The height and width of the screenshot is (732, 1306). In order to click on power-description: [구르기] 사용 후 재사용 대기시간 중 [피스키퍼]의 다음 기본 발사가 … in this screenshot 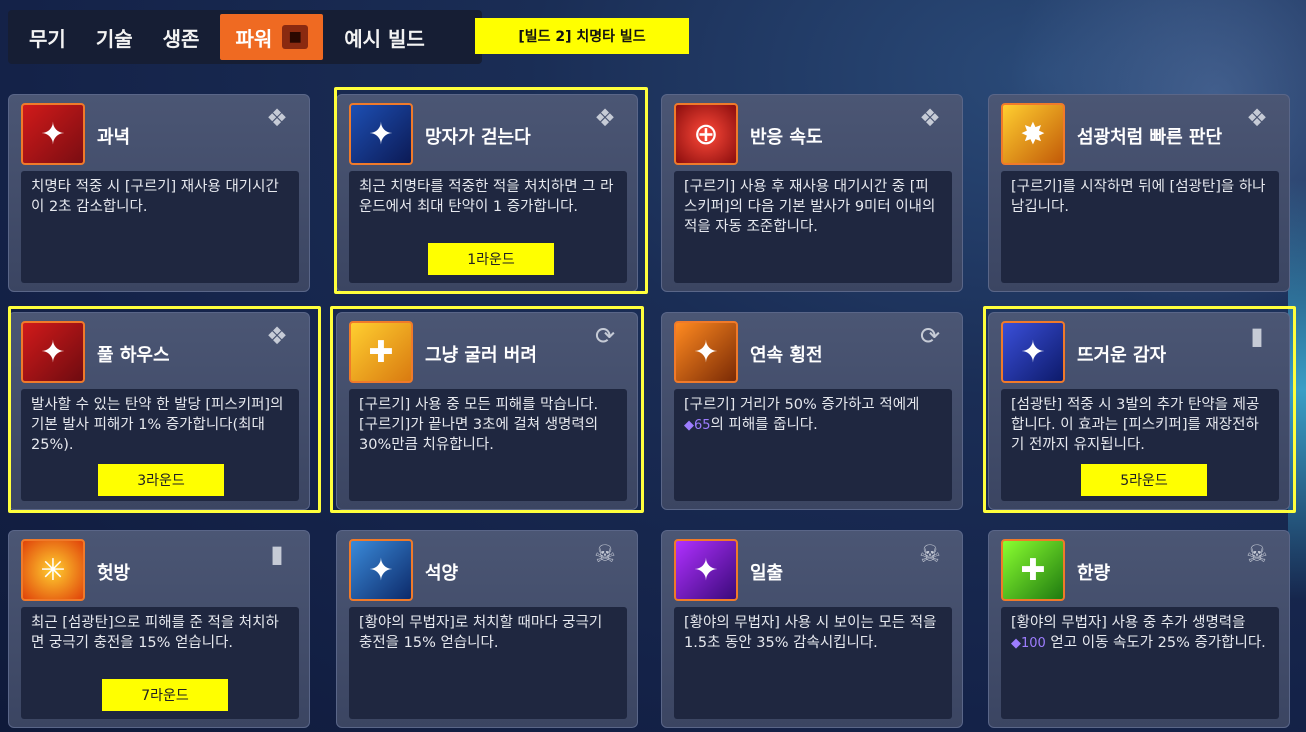, I will do `click(813, 227)`.